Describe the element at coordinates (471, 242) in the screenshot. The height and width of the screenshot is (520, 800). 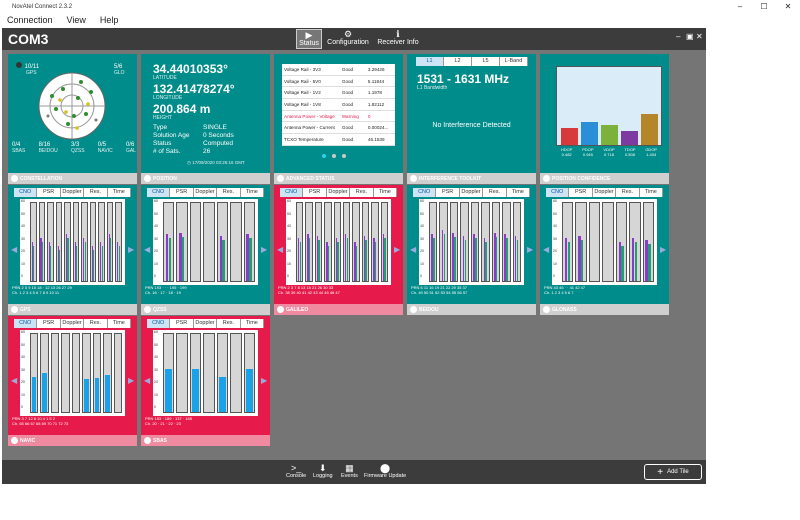
I see `signal-chart: 60 50 40 30 20 10 0` at that location.